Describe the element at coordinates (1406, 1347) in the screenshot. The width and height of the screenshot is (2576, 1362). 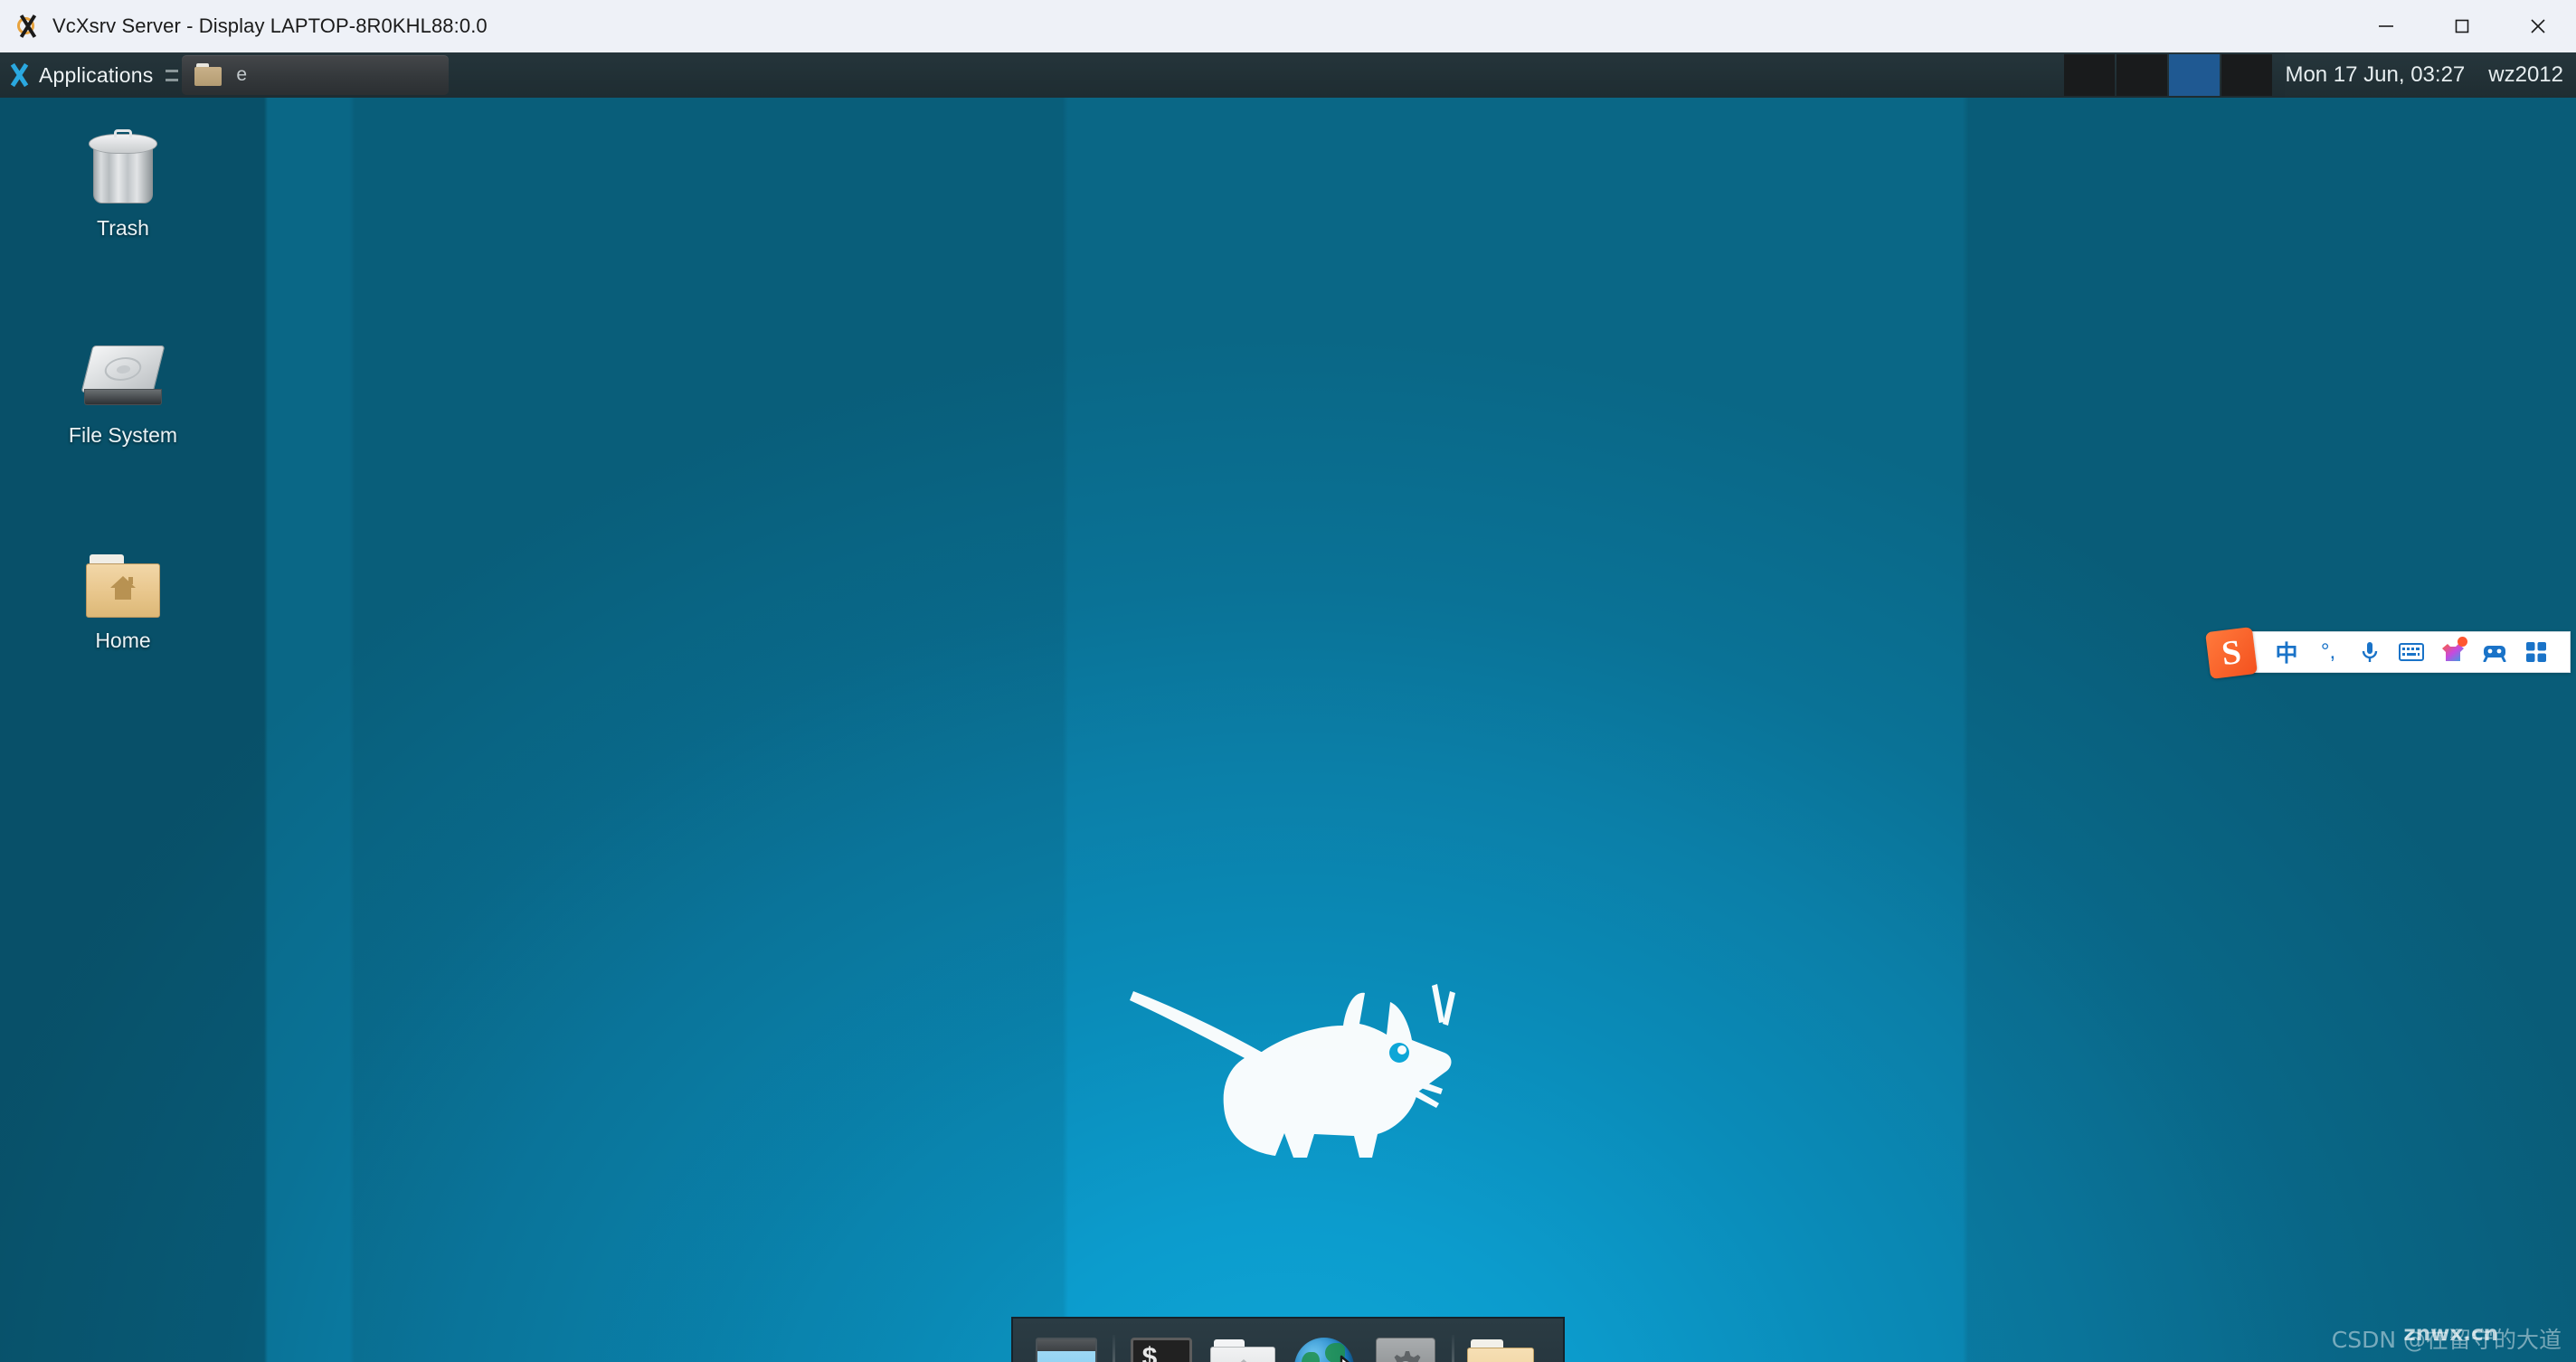
I see `settings-gear-icon` at that location.